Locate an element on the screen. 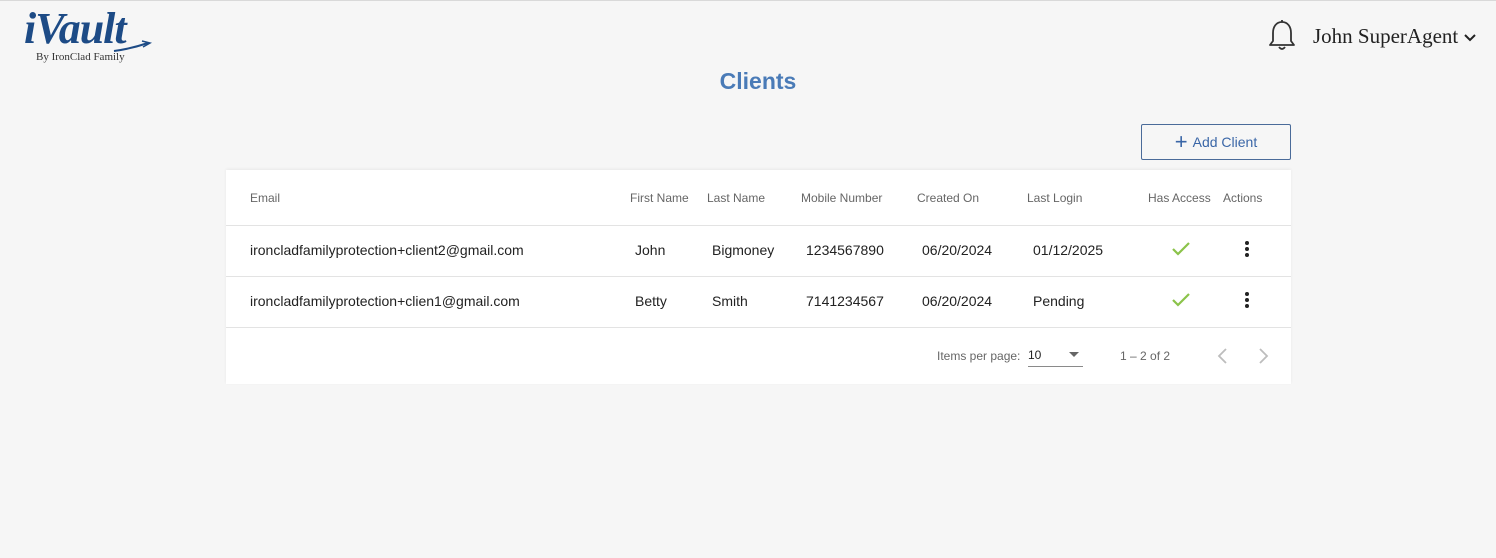 The height and width of the screenshot is (558, 1496). cell-first-name: Betty is located at coordinates (651, 301).